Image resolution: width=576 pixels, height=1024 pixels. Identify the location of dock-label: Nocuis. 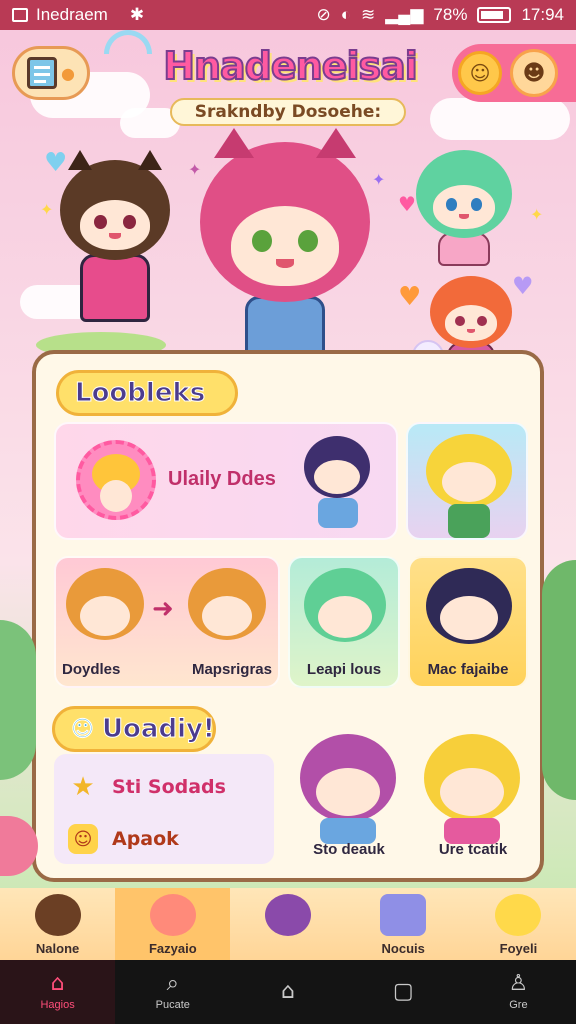
(403, 948).